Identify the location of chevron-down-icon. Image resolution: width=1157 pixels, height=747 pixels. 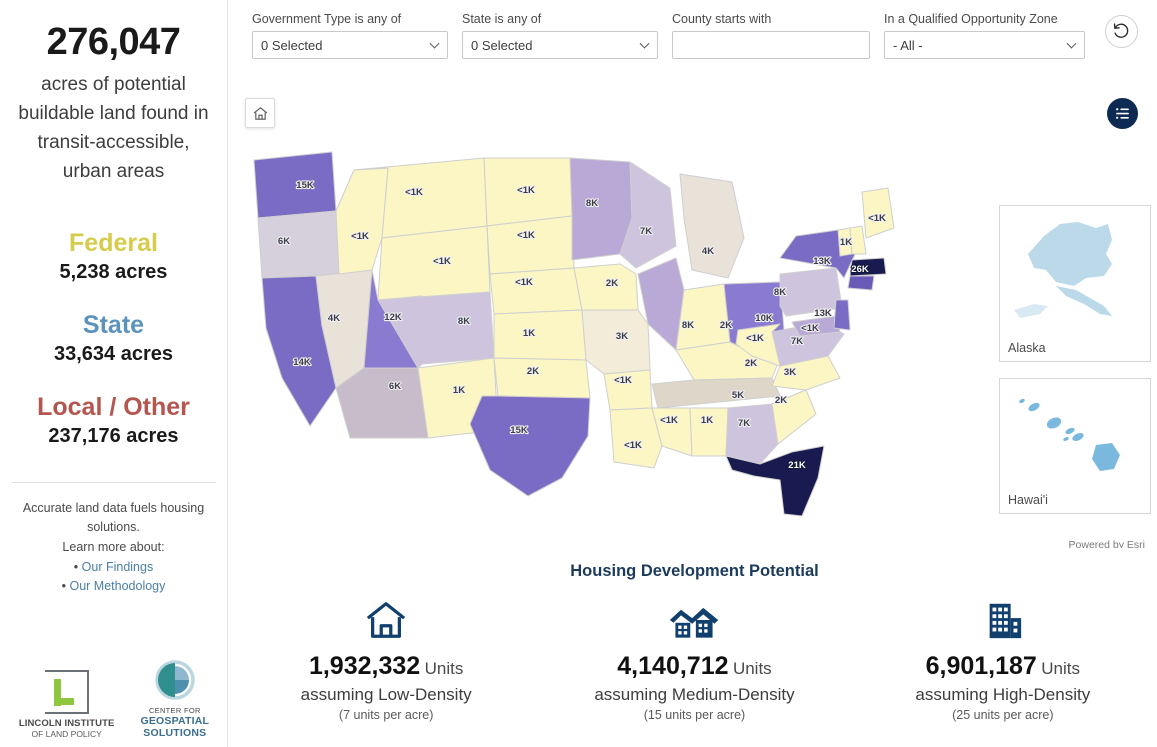
(644, 43).